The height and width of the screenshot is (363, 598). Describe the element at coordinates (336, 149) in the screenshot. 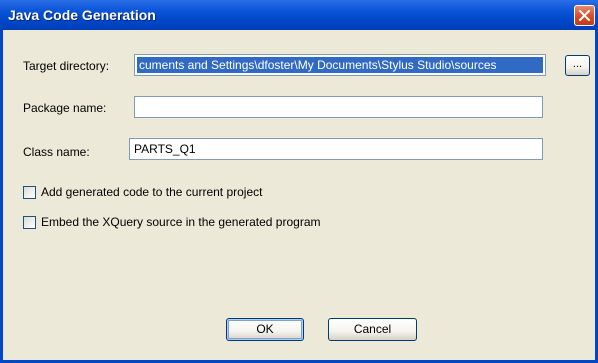

I see `class-name-field` at that location.